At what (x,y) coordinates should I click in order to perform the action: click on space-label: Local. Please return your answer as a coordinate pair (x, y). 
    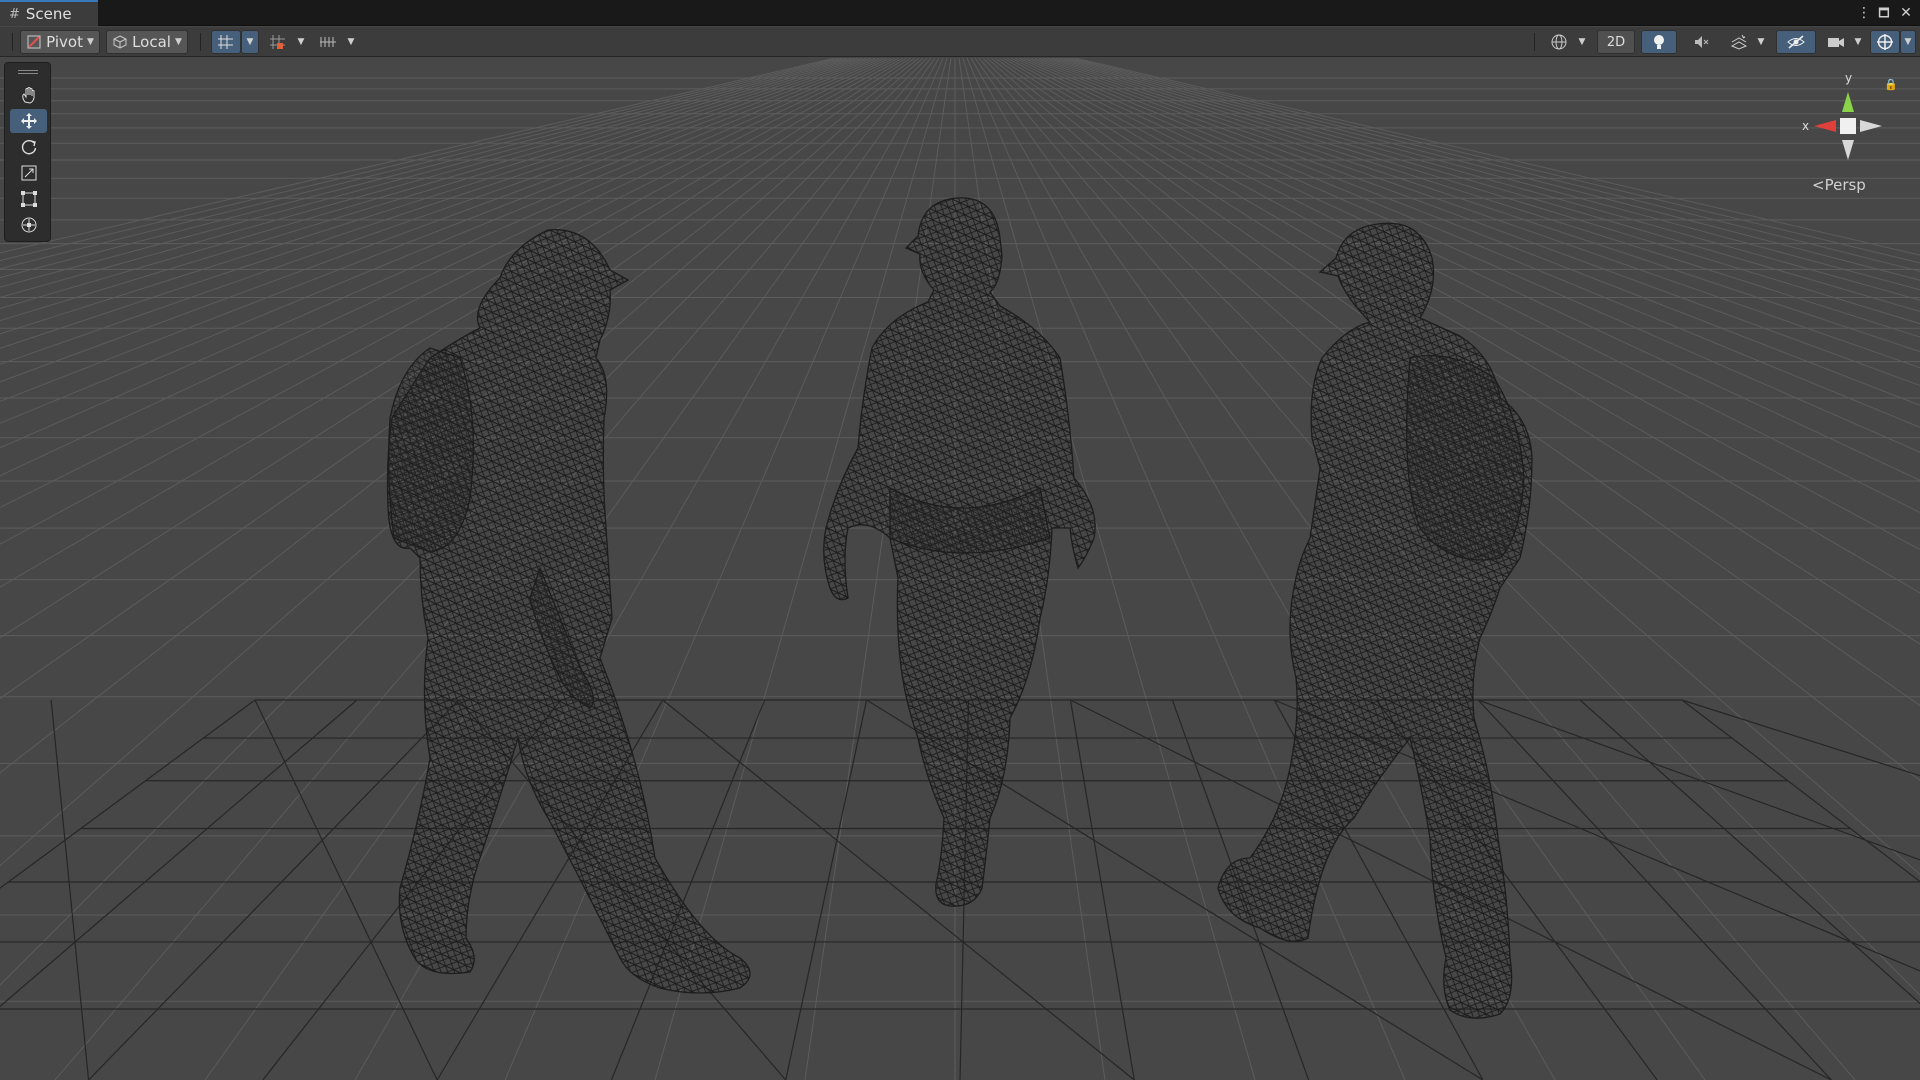
    Looking at the image, I should click on (151, 42).